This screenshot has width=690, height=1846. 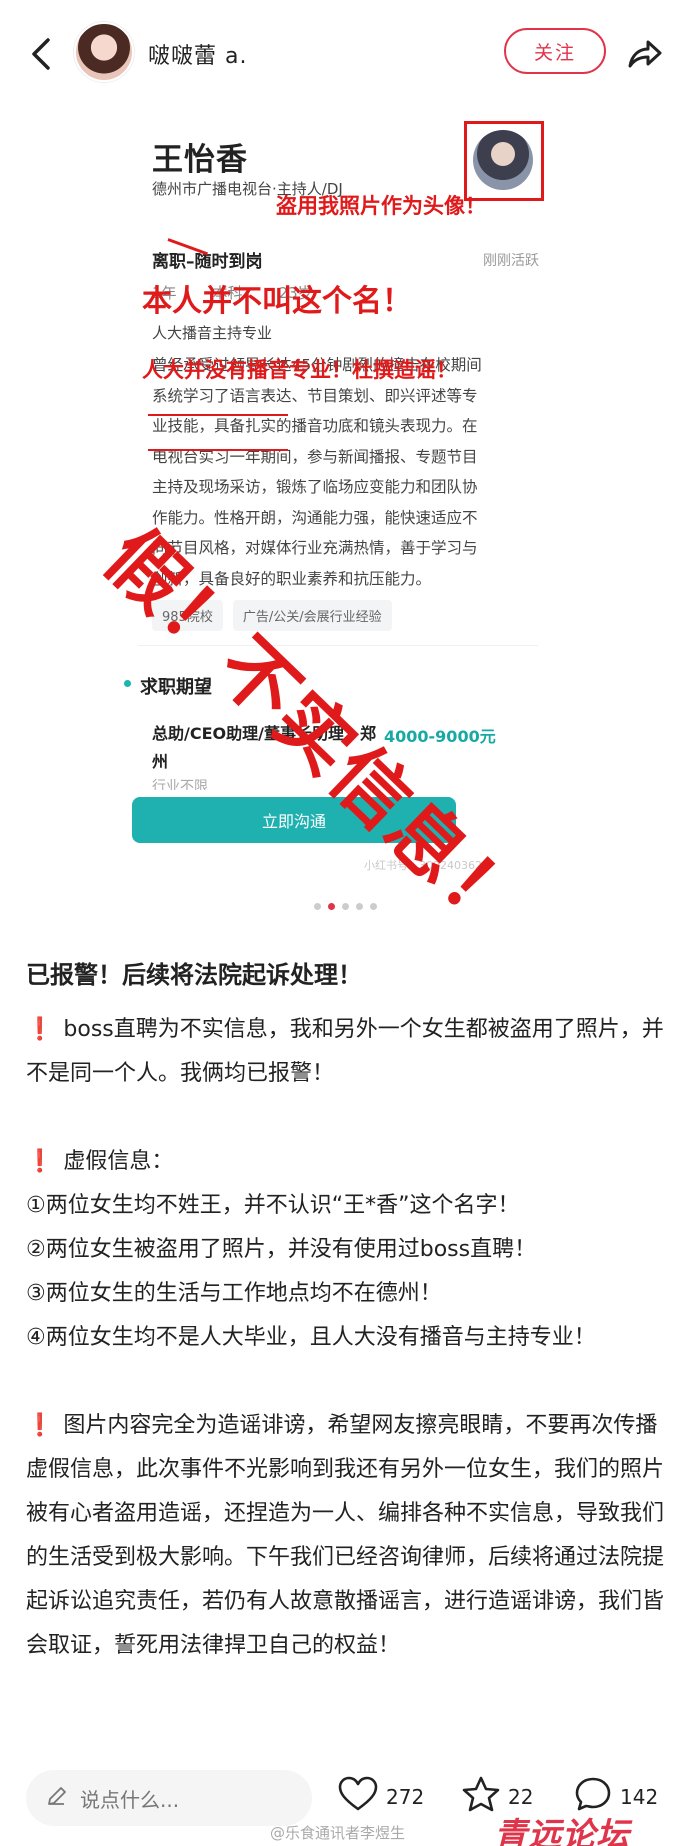 What do you see at coordinates (345, 55) in the screenshot?
I see `top-bar: 啵啵蕾 a. 关注` at bounding box center [345, 55].